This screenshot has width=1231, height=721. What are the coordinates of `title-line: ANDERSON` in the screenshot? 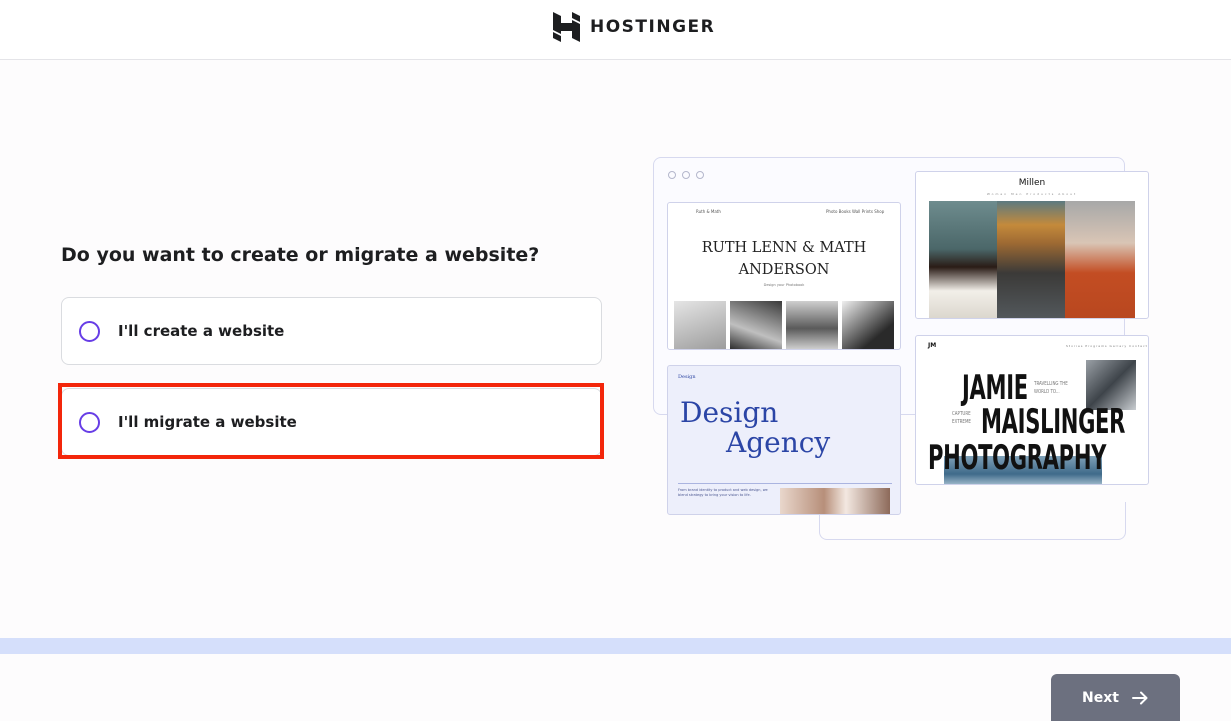 It's located at (784, 270).